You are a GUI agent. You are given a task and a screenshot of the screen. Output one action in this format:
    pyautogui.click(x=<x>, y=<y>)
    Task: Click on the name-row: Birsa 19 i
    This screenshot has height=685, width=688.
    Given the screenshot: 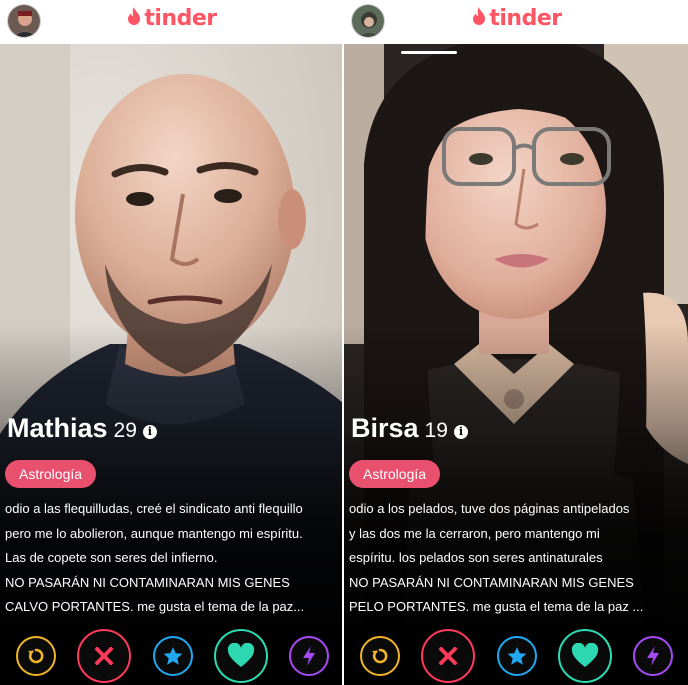 What is the action you would take?
    pyautogui.click(x=409, y=428)
    